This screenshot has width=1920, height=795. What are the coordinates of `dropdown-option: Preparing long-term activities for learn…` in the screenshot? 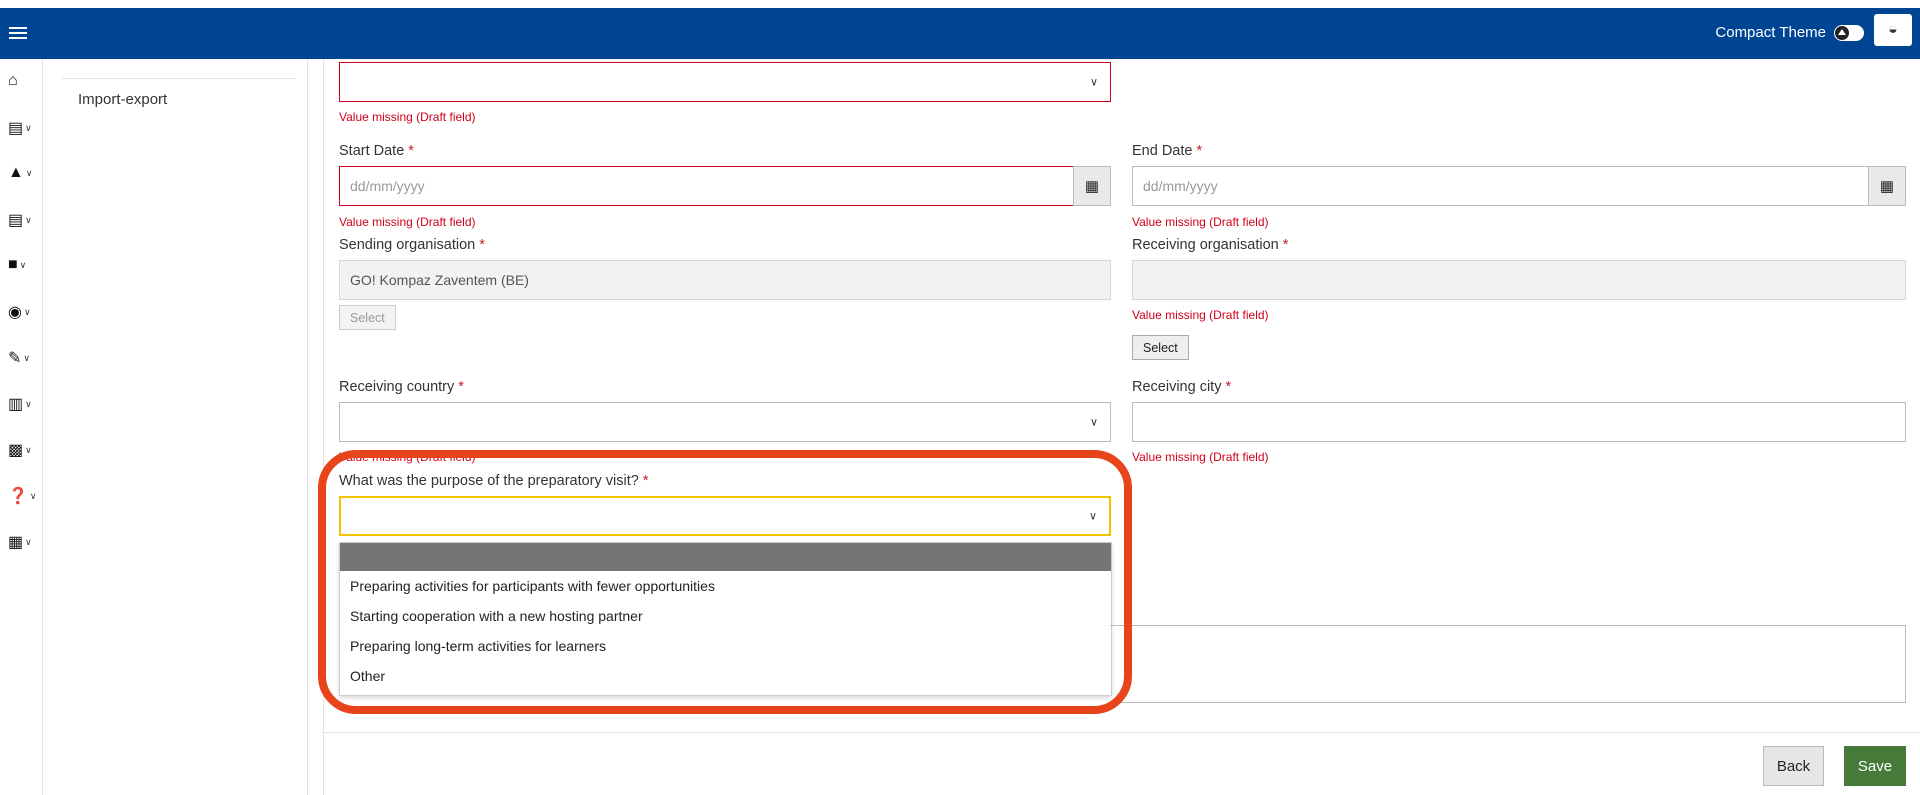 It's located at (725, 646).